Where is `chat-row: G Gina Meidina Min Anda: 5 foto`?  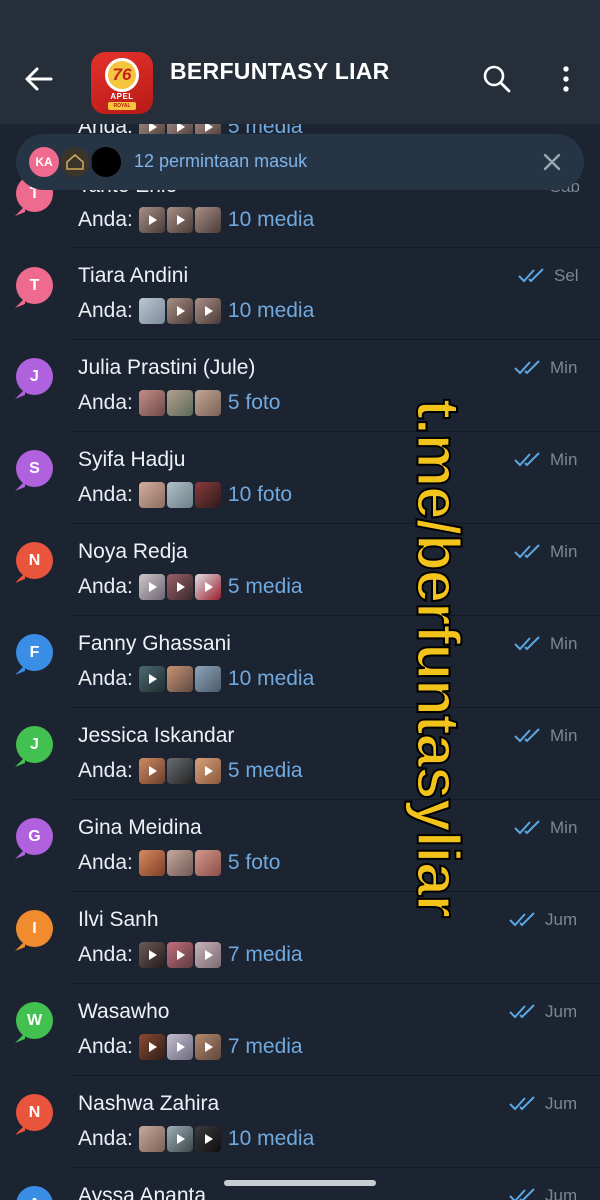 chat-row: G Gina Meidina Min Anda: 5 foto is located at coordinates (300, 846).